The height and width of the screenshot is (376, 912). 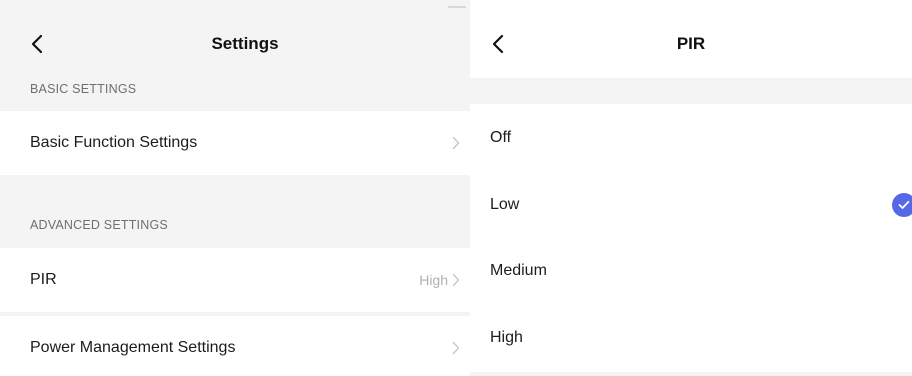 I want to click on option-label: Medium, so click(x=518, y=270).